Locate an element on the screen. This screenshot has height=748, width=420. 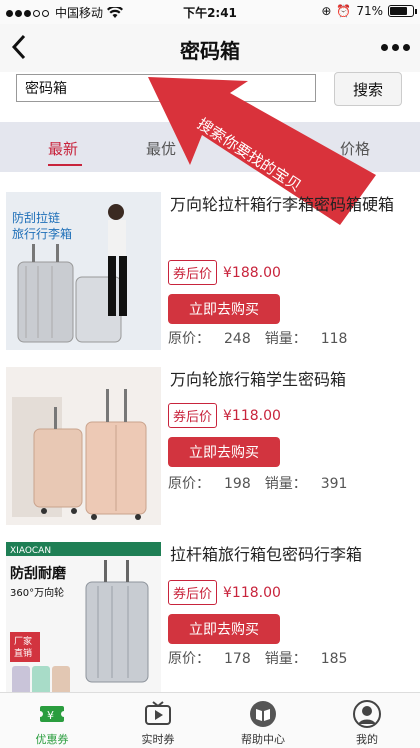
product-title: 万向轮旅行箱学生密码箱 is located at coordinates (290, 380).